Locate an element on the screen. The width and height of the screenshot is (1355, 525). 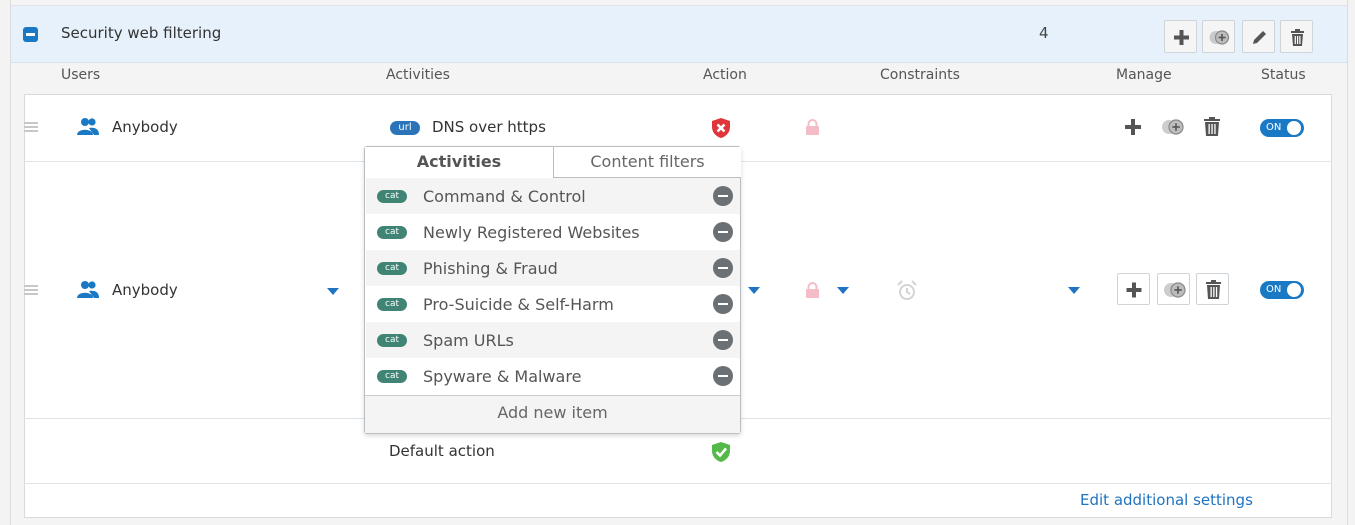
list-item: cat Spyware & Malware is located at coordinates (553, 376).